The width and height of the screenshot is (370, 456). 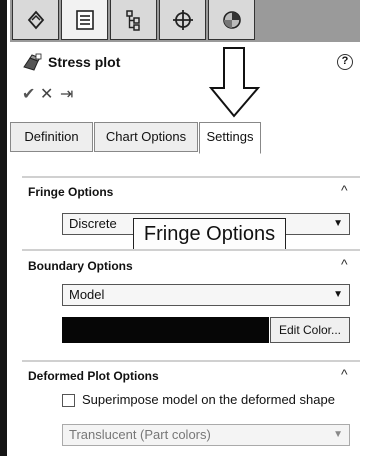 I want to click on configuration-manager-tab, so click(x=133, y=20).